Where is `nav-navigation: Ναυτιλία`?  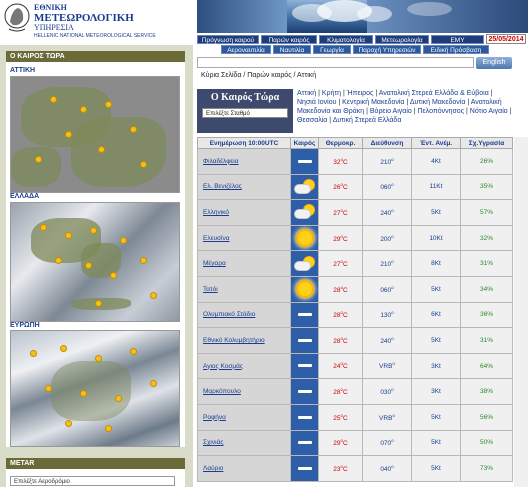 nav-navigation: Ναυτιλία is located at coordinates (292, 49).